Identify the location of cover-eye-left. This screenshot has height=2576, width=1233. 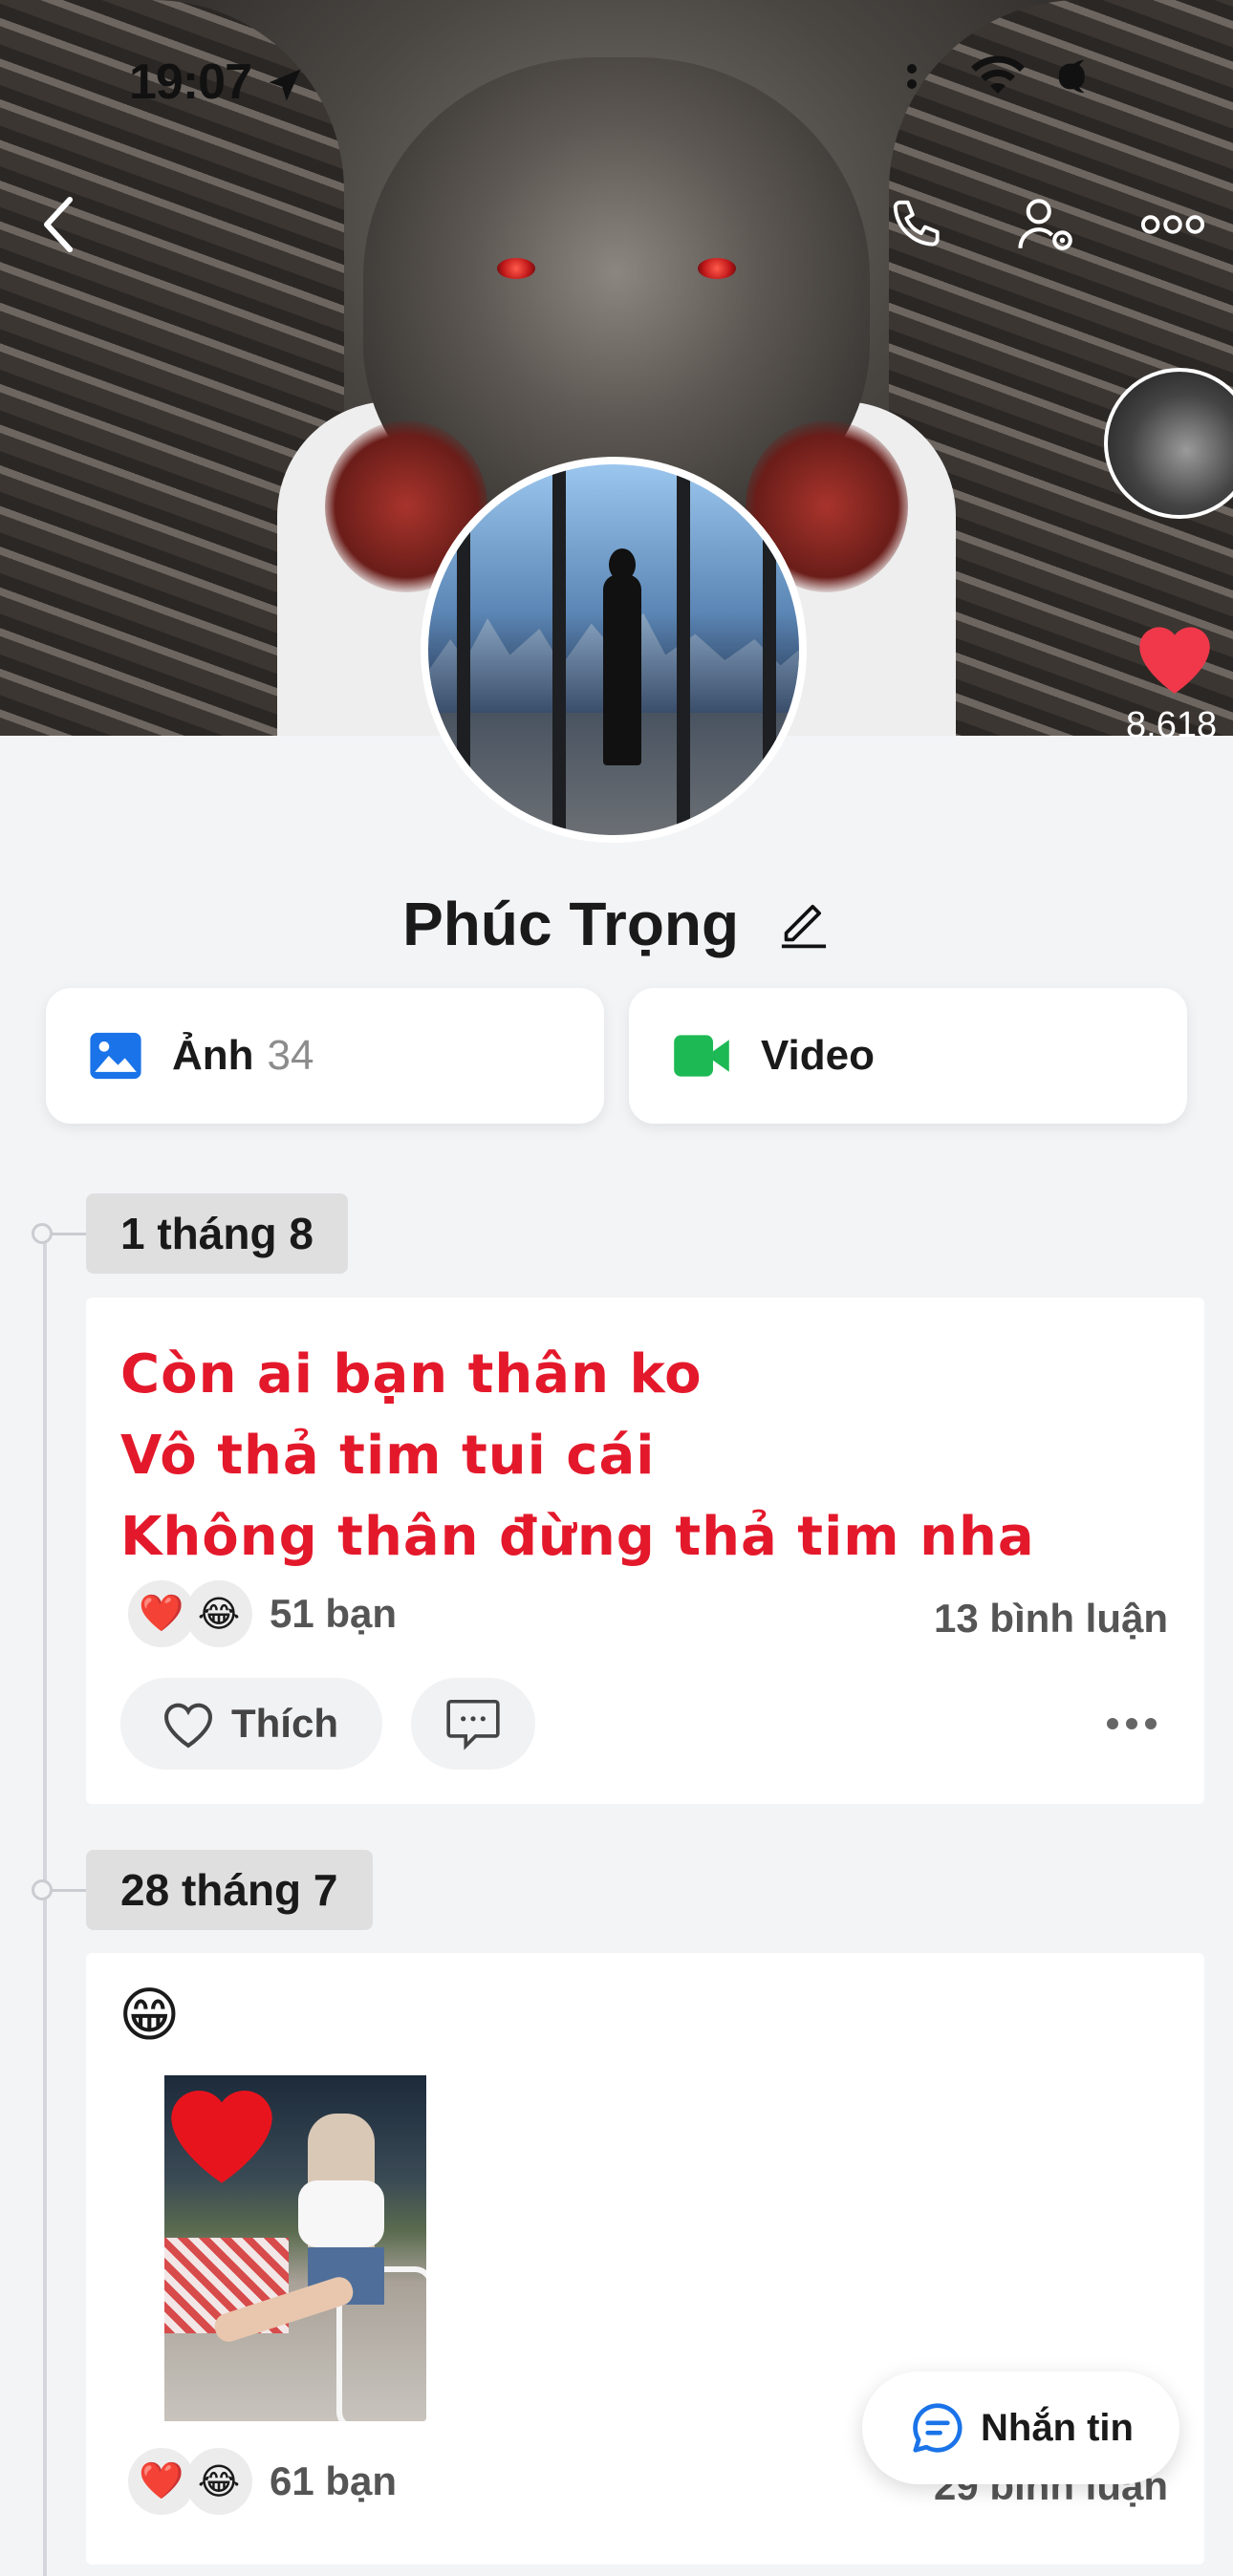
(516, 268).